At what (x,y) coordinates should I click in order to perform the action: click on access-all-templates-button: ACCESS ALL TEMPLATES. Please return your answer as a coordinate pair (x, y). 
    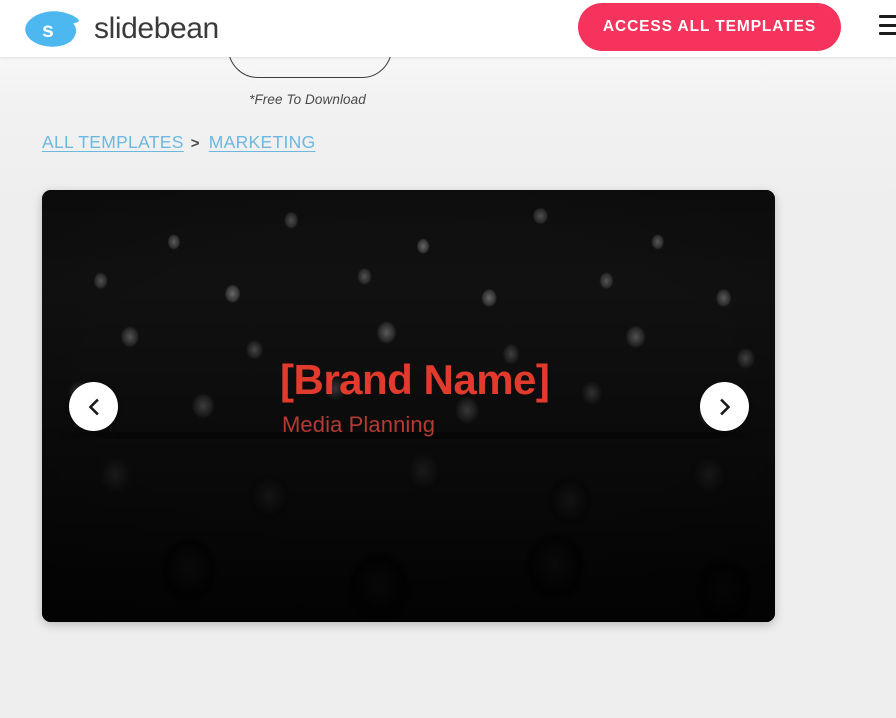
    Looking at the image, I should click on (709, 27).